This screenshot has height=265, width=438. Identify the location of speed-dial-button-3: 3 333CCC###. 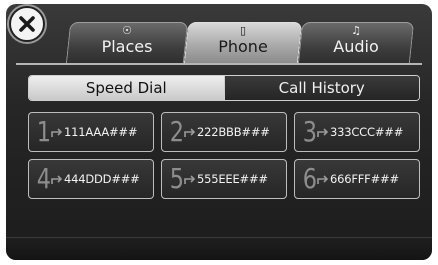
(357, 132).